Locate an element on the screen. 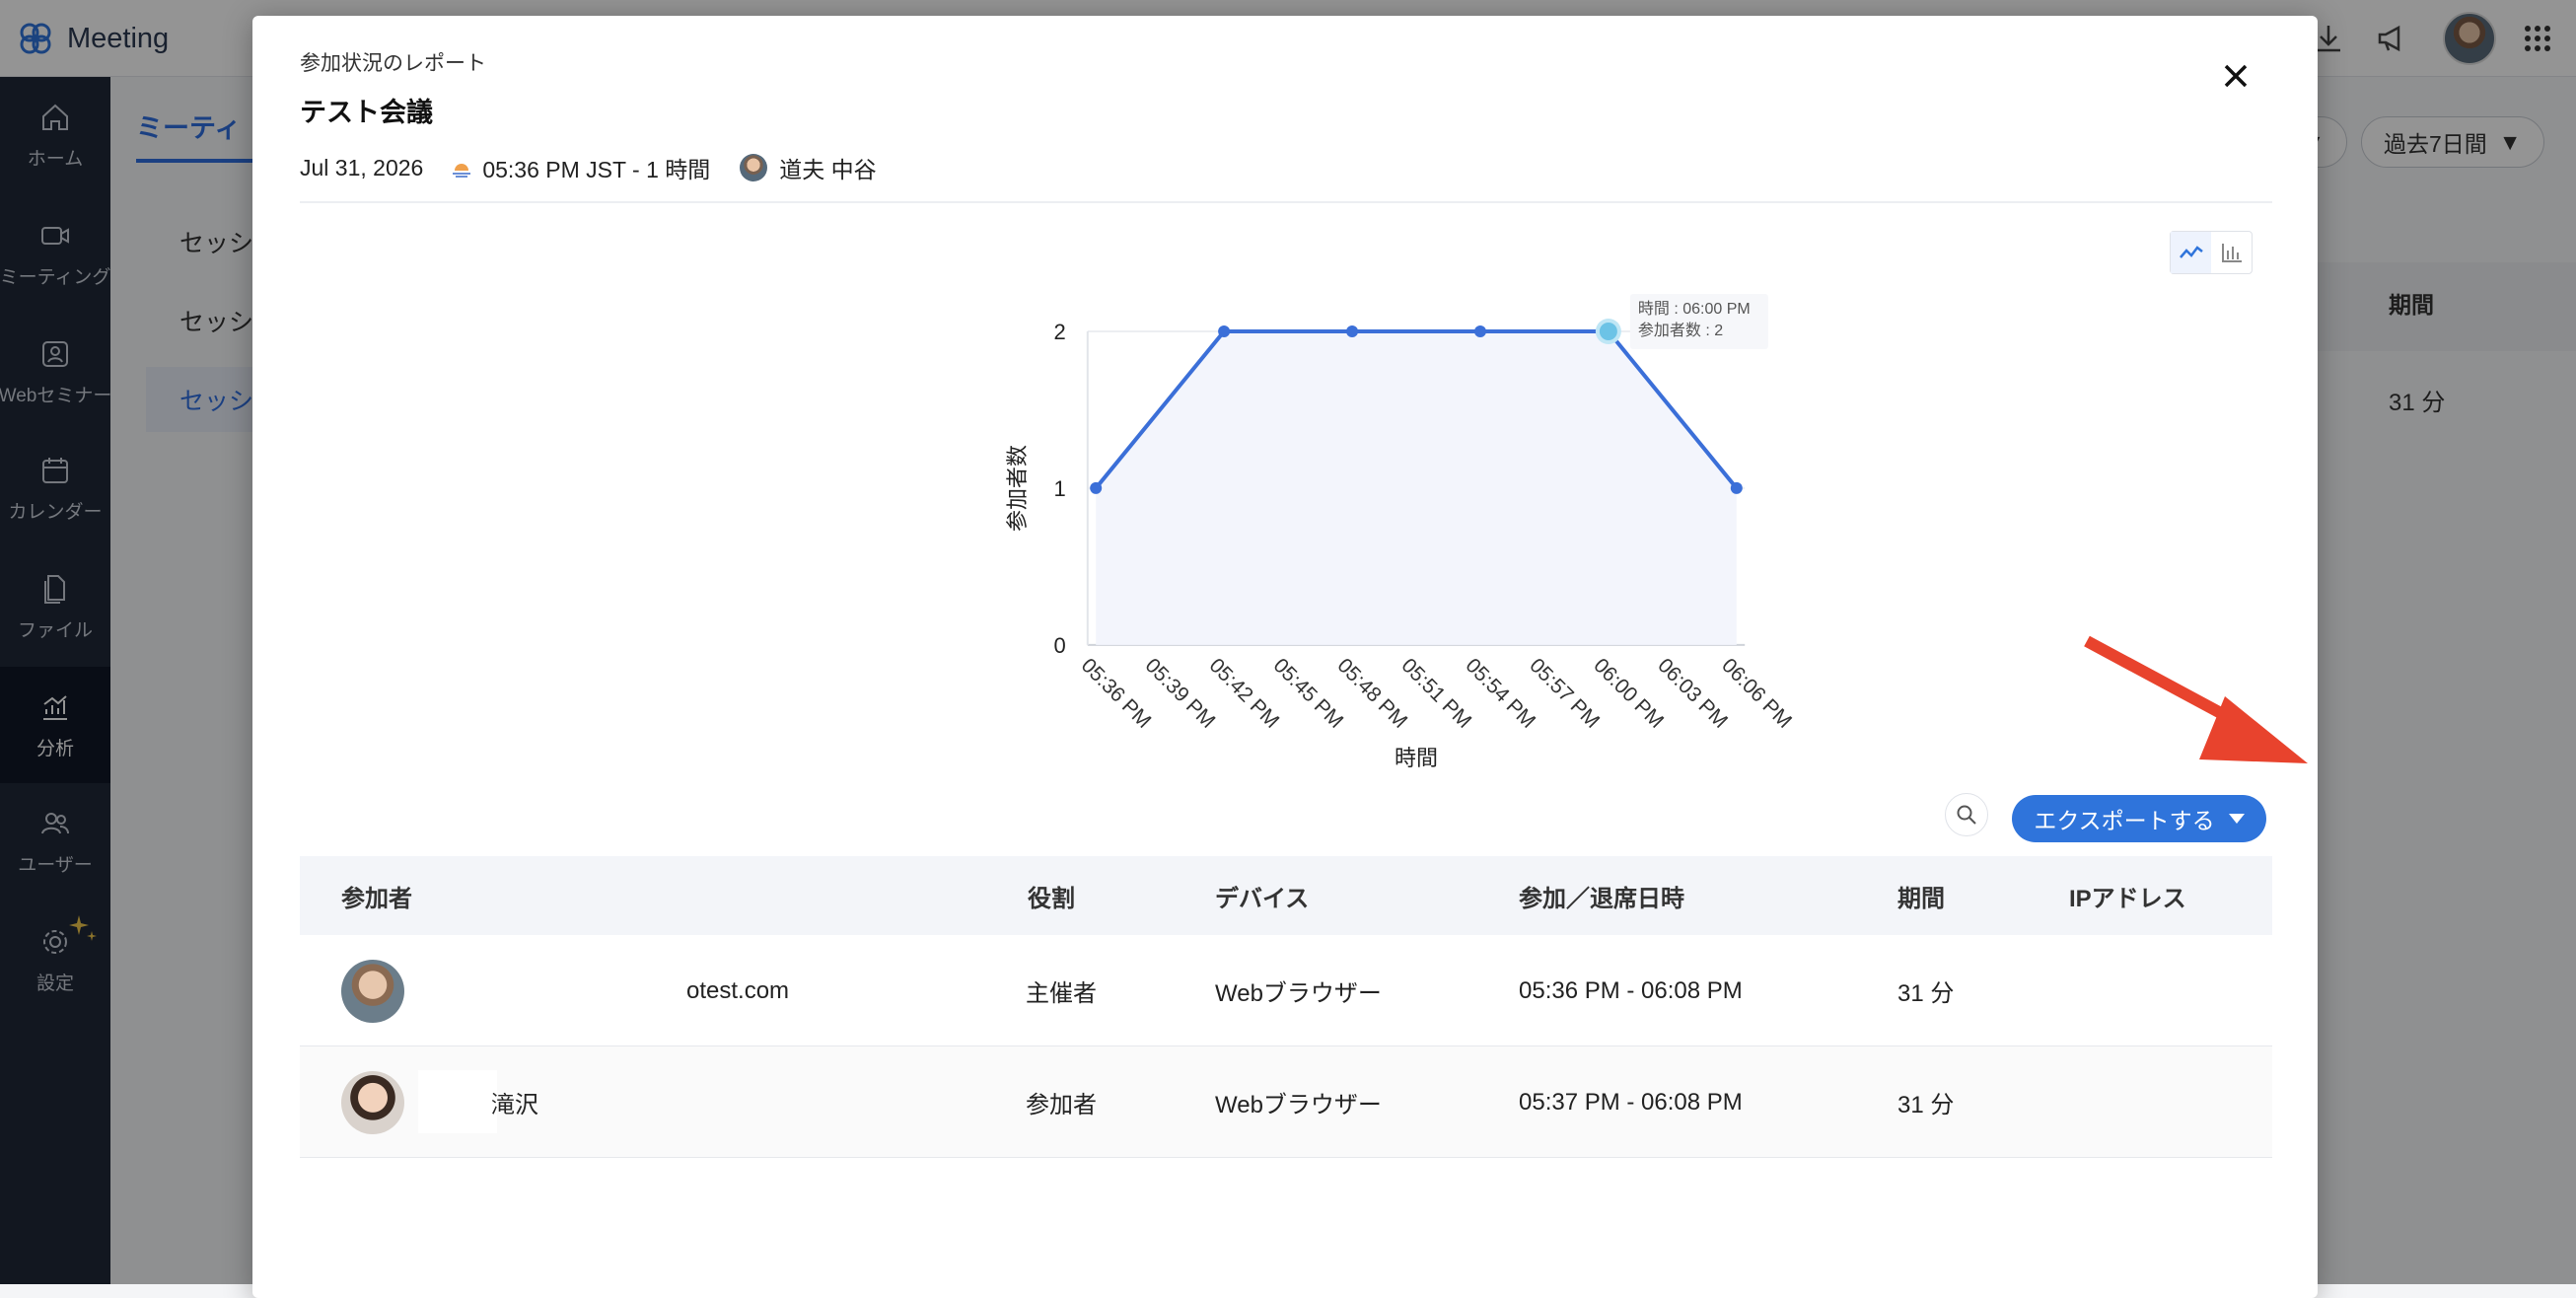 The image size is (2576, 1298). chart-type-toggle is located at coordinates (2211, 252).